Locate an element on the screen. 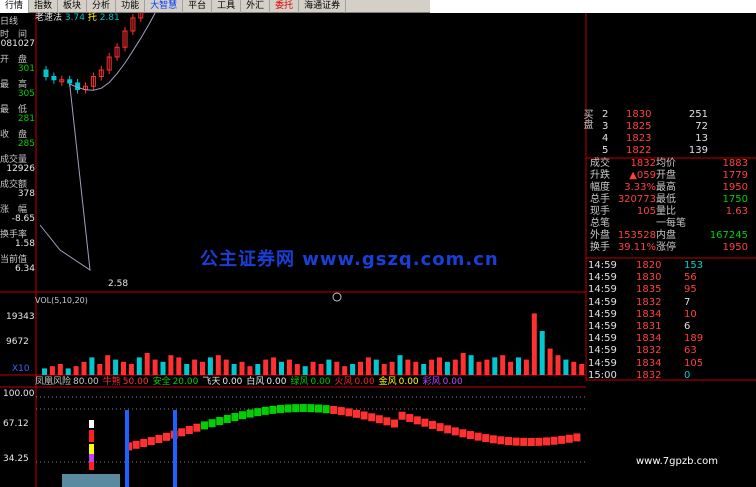  book-row: 5 1822 139 is located at coordinates (671, 151).